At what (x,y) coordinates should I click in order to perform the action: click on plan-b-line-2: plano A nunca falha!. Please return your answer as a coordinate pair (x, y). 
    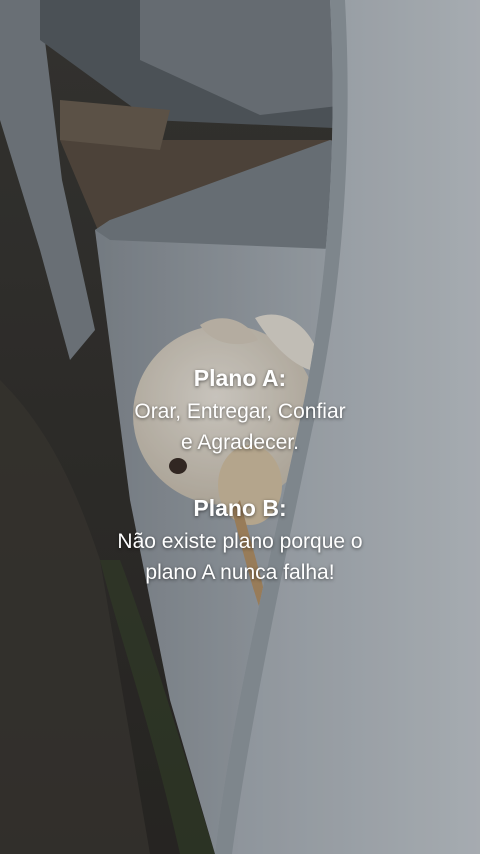
    Looking at the image, I should click on (240, 572).